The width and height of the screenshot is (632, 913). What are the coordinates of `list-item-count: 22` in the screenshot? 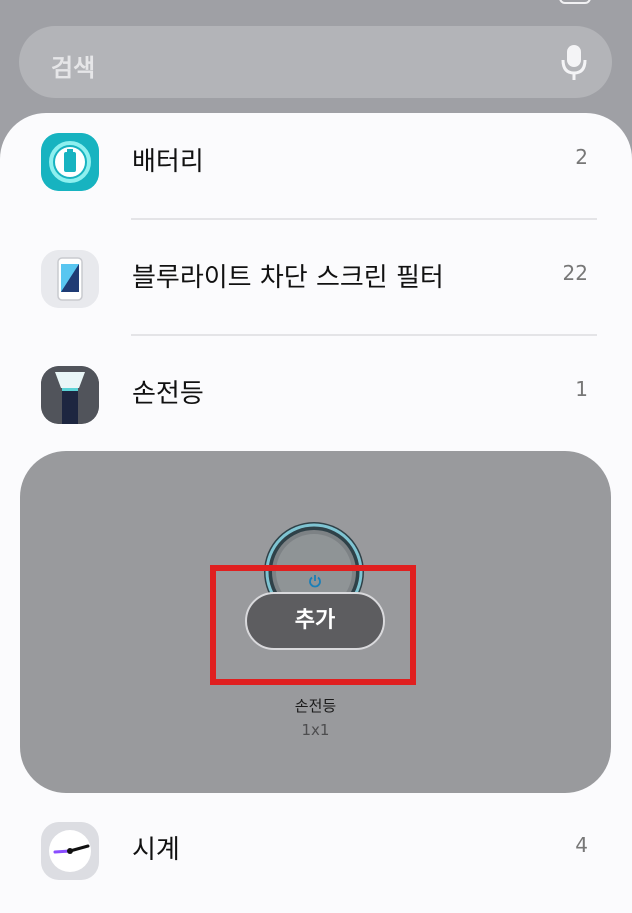 It's located at (575, 273).